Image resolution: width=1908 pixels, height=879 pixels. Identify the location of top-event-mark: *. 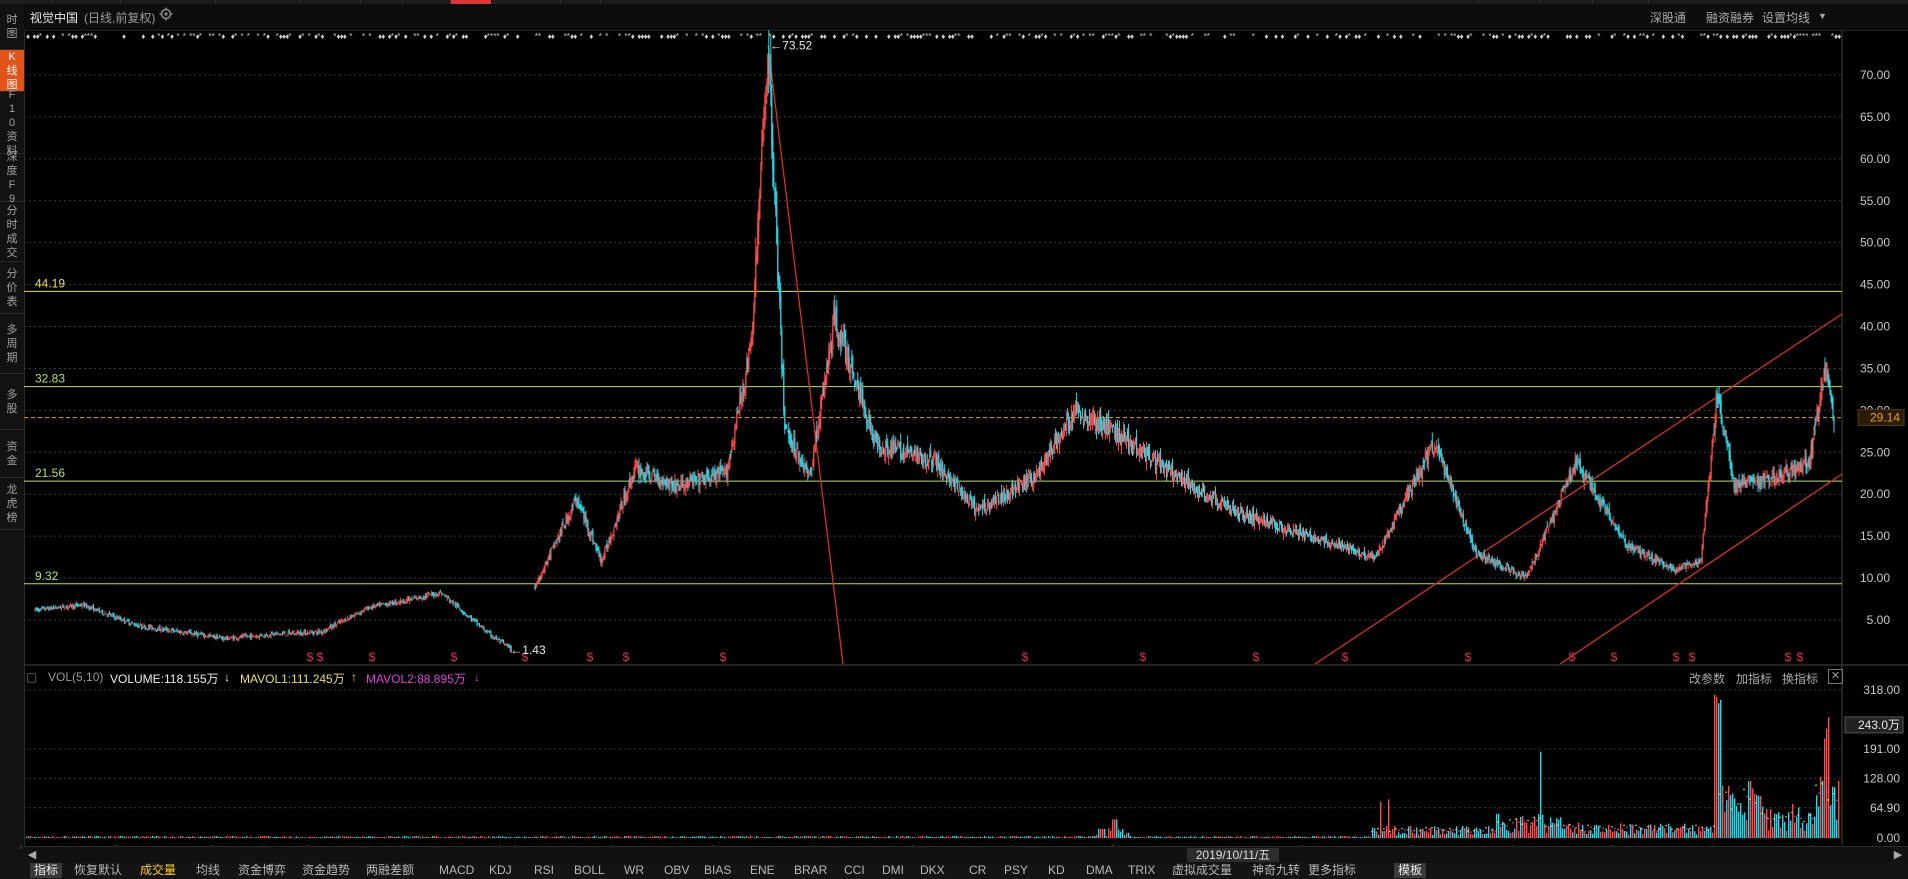
(1438, 36).